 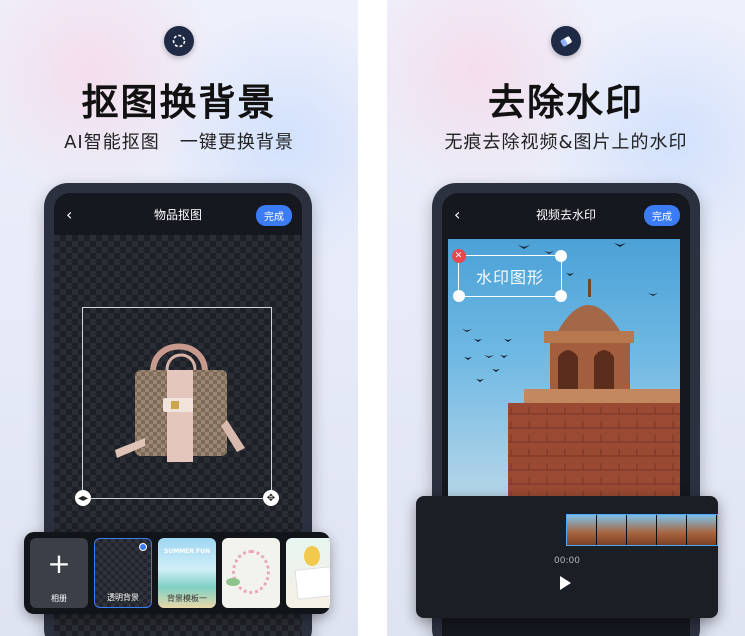 I want to click on beach-caption: SUMMER FUN, so click(x=187, y=551).